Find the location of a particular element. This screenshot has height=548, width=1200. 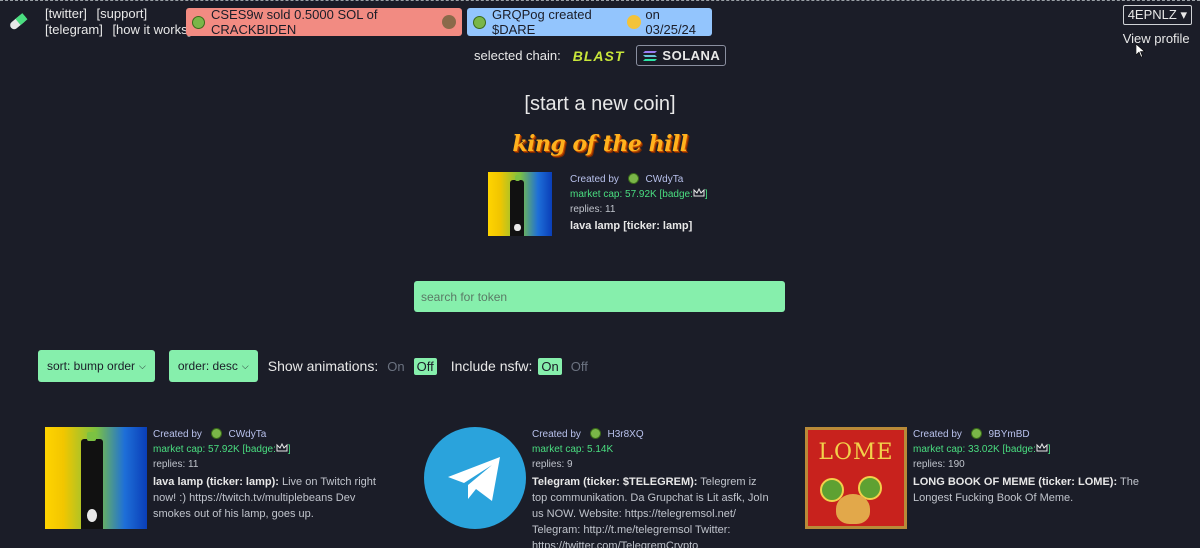

sold-activity-ticker: CSES9w sold 0.5000 SOL of CRACKBIDEN is located at coordinates (324, 22).